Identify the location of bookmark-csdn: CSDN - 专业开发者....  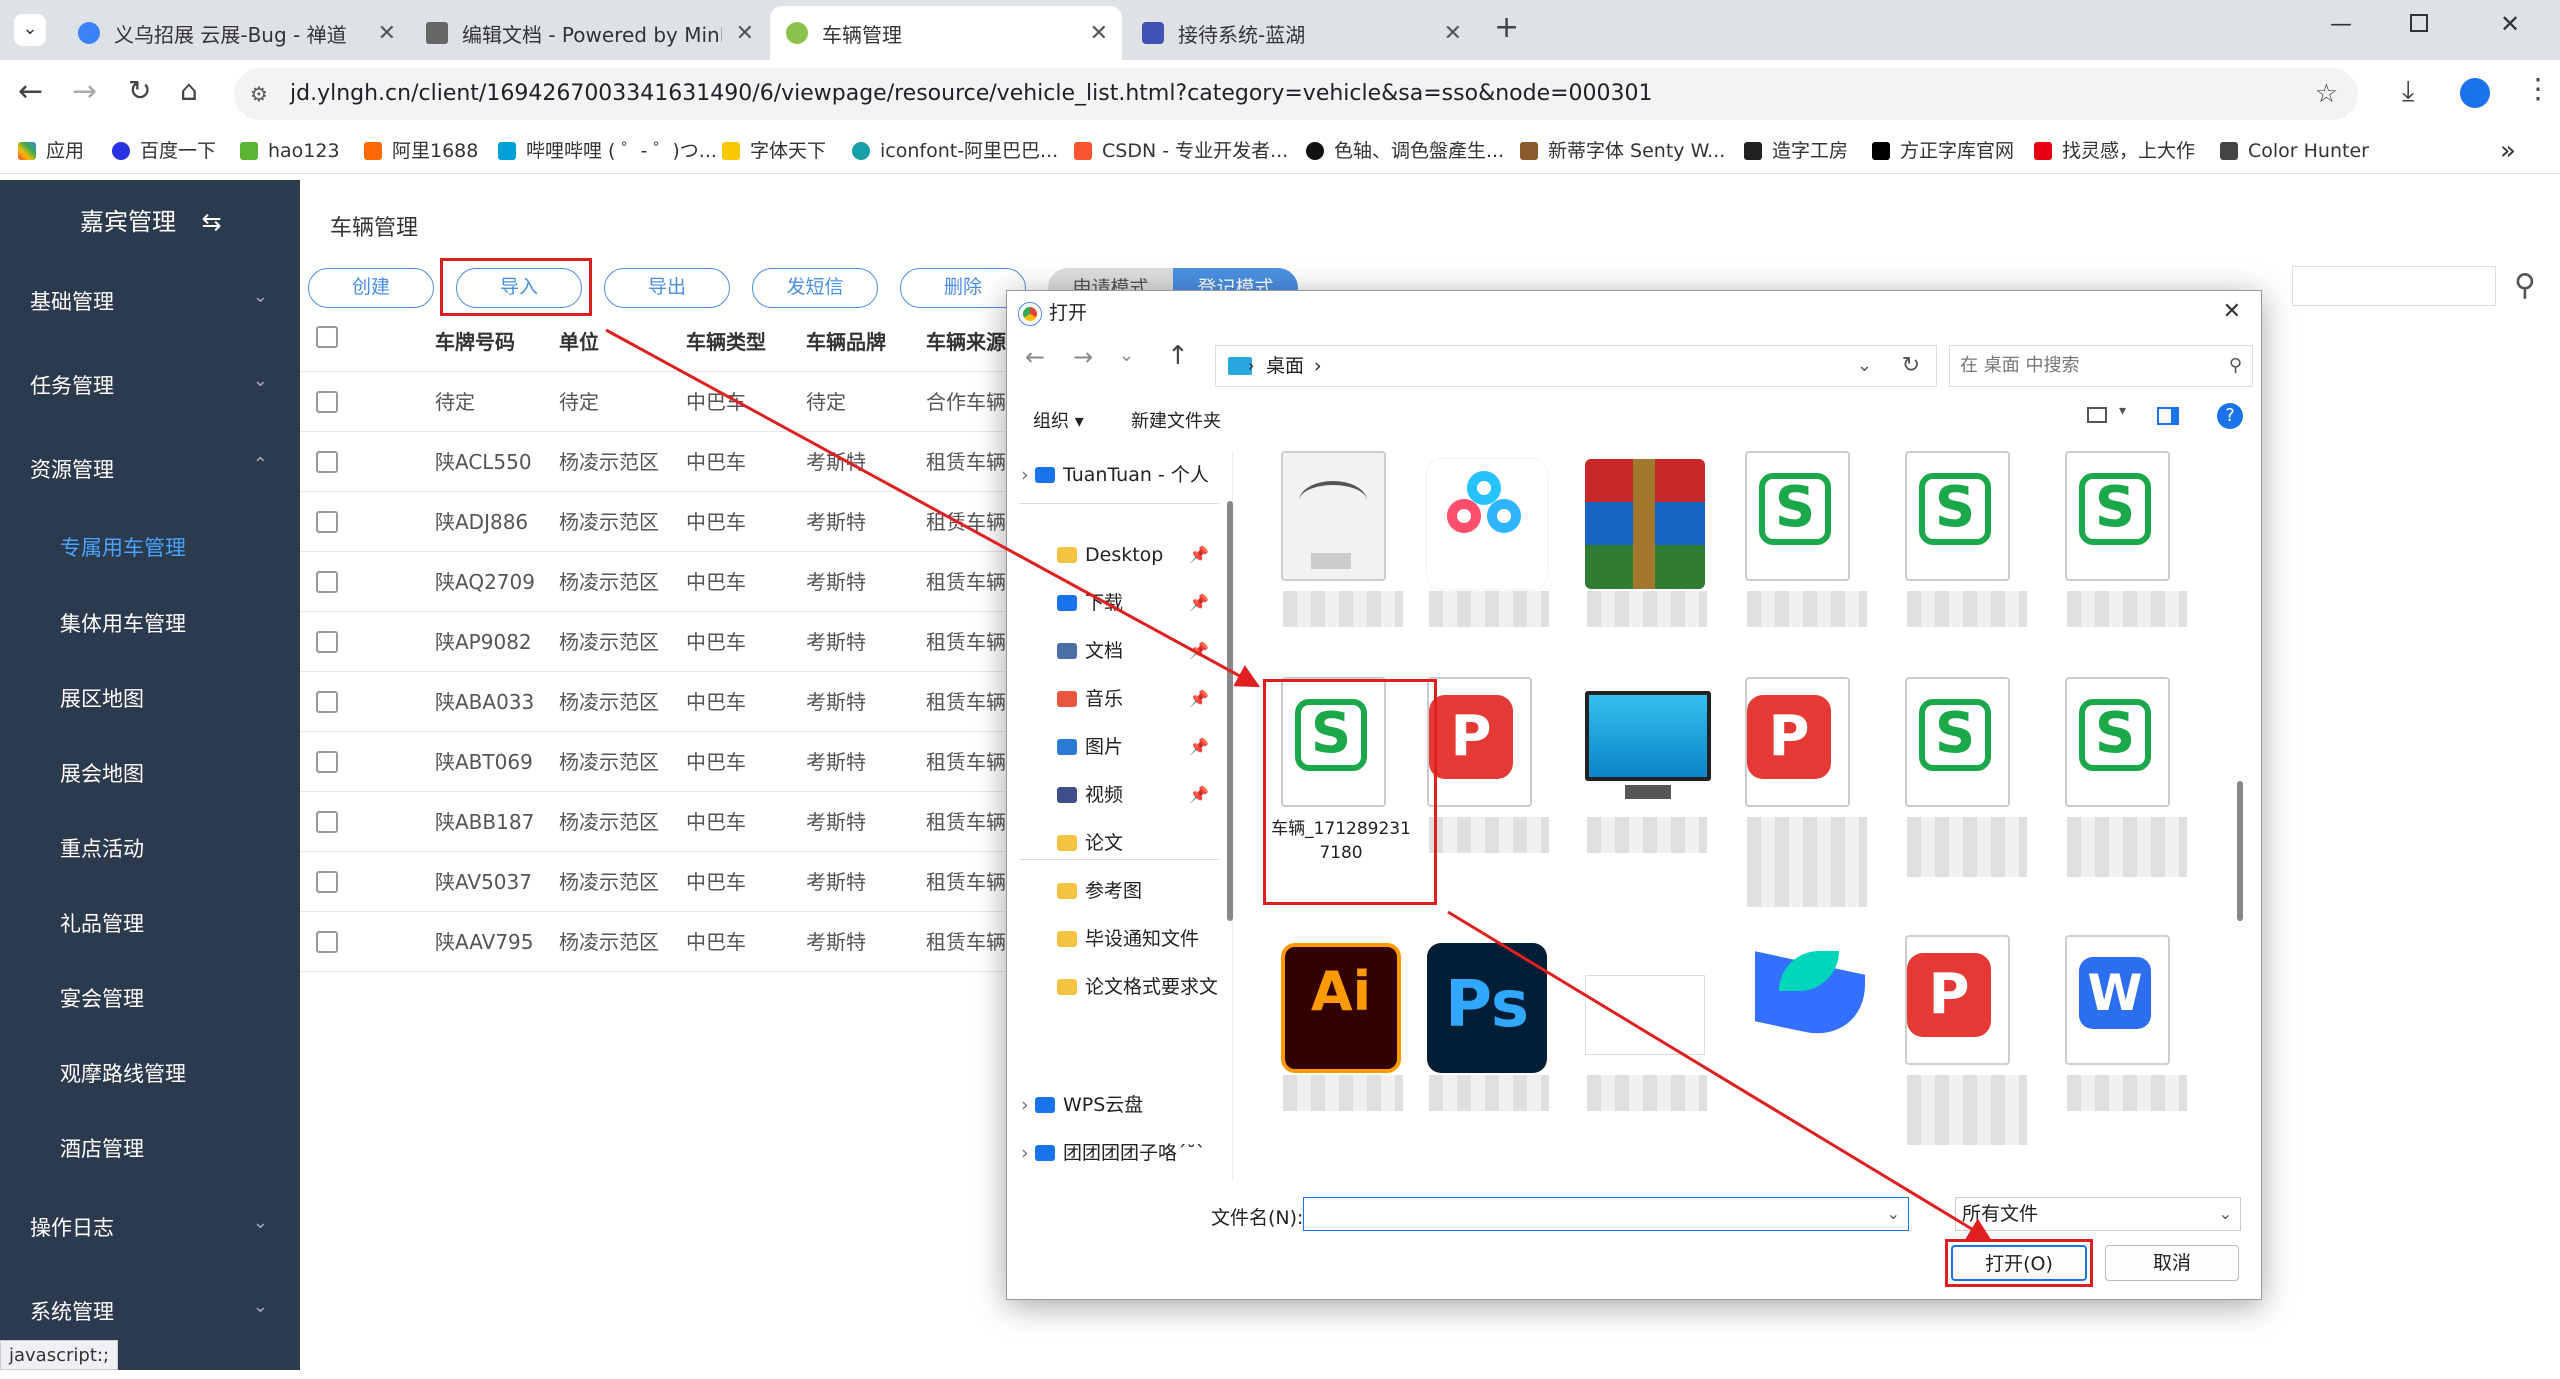
(1181, 151).